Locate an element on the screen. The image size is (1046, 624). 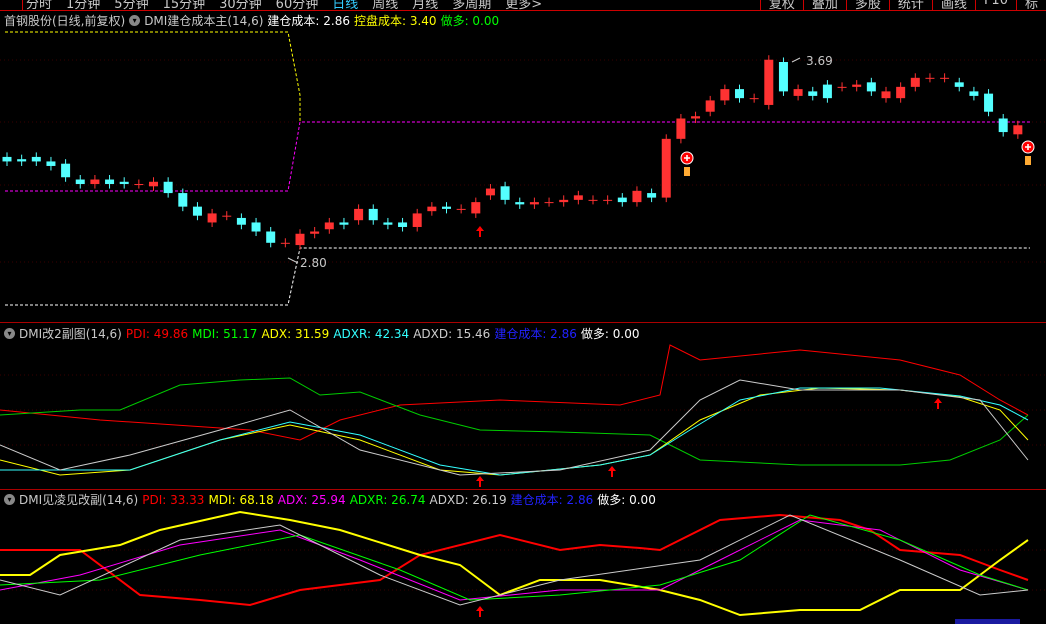
scroll-indicator is located at coordinates (987, 621).